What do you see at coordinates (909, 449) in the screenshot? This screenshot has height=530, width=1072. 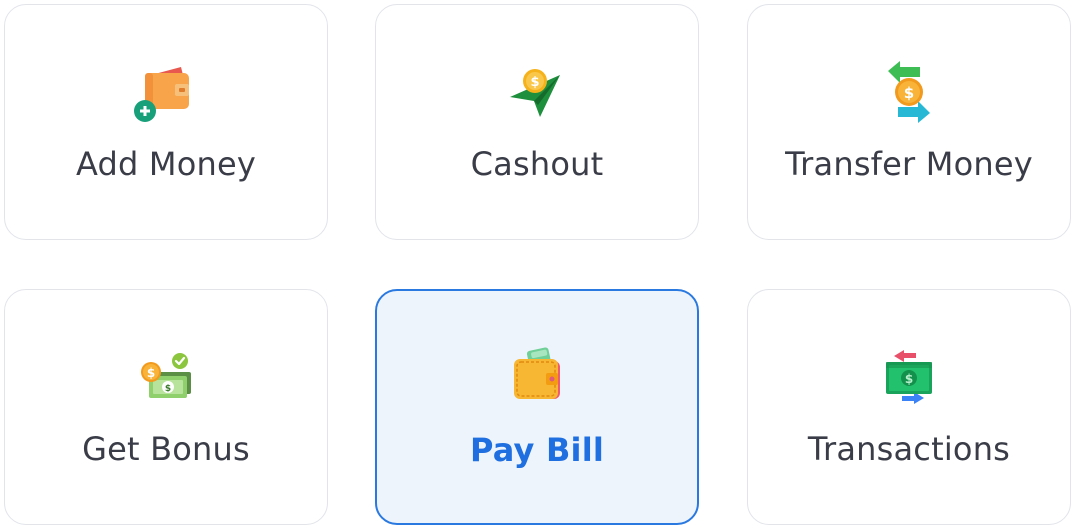 I see `transactions-label: Transactions` at bounding box center [909, 449].